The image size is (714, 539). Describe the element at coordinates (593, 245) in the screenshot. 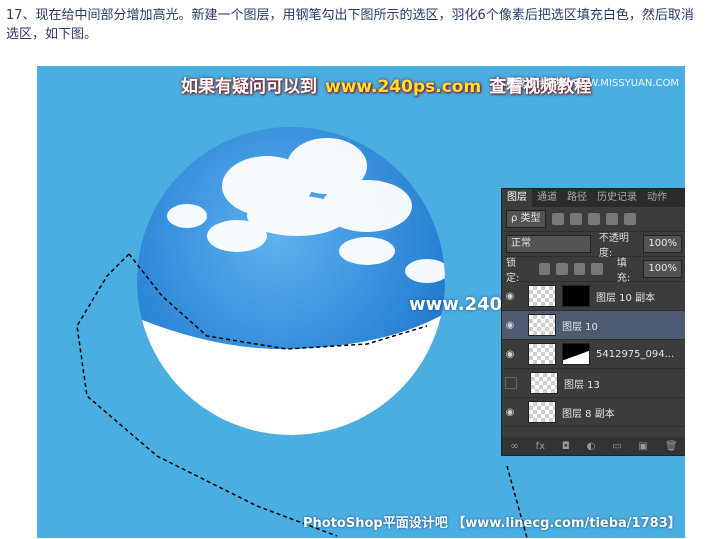

I see `blend-row: 正常 不透明度: 100%` at that location.